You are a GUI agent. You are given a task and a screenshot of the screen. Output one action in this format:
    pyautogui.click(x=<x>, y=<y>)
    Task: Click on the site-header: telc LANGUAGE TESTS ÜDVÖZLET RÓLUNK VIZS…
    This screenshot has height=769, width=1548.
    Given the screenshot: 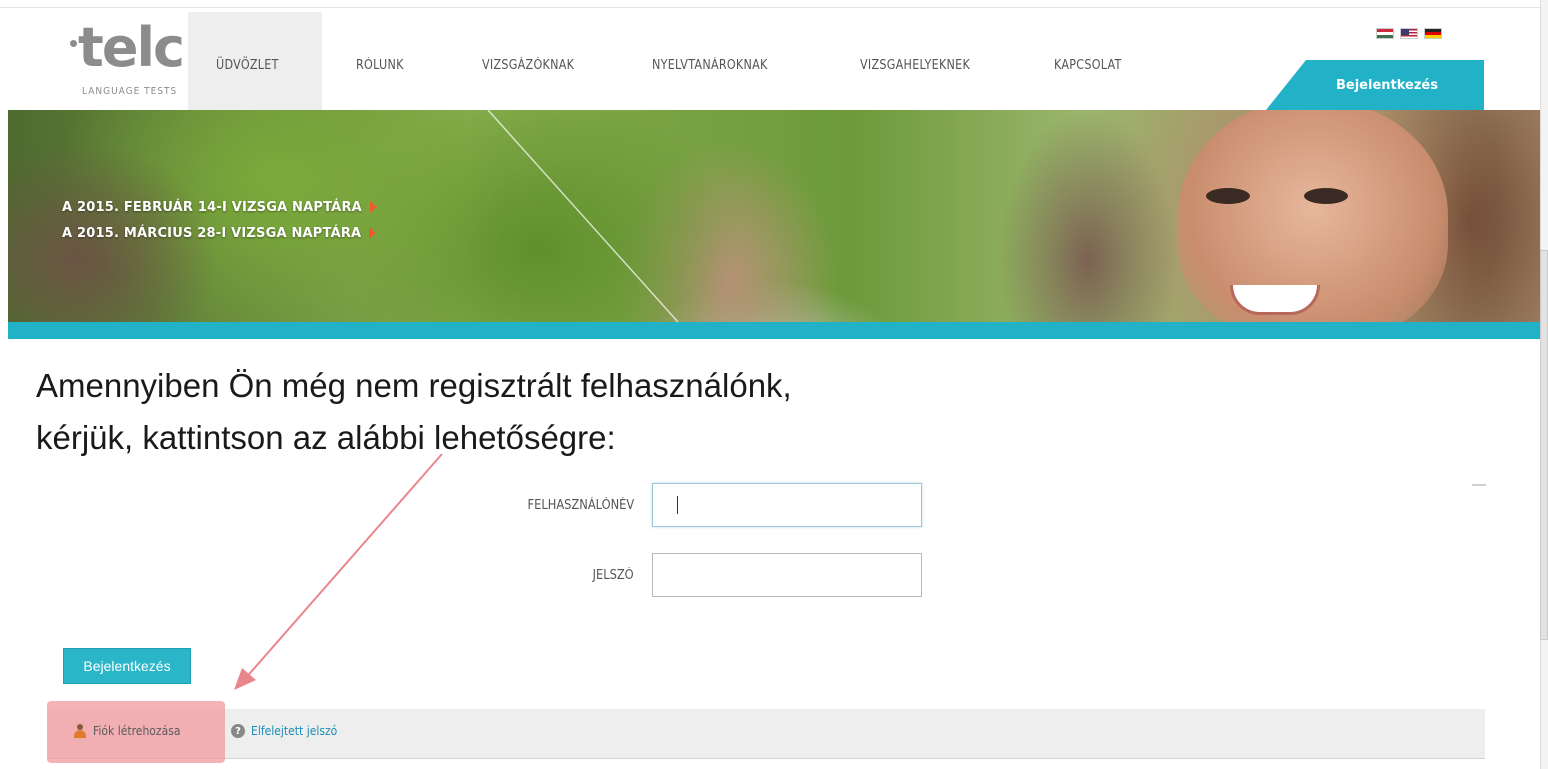 What is the action you would take?
    pyautogui.click(x=770, y=61)
    